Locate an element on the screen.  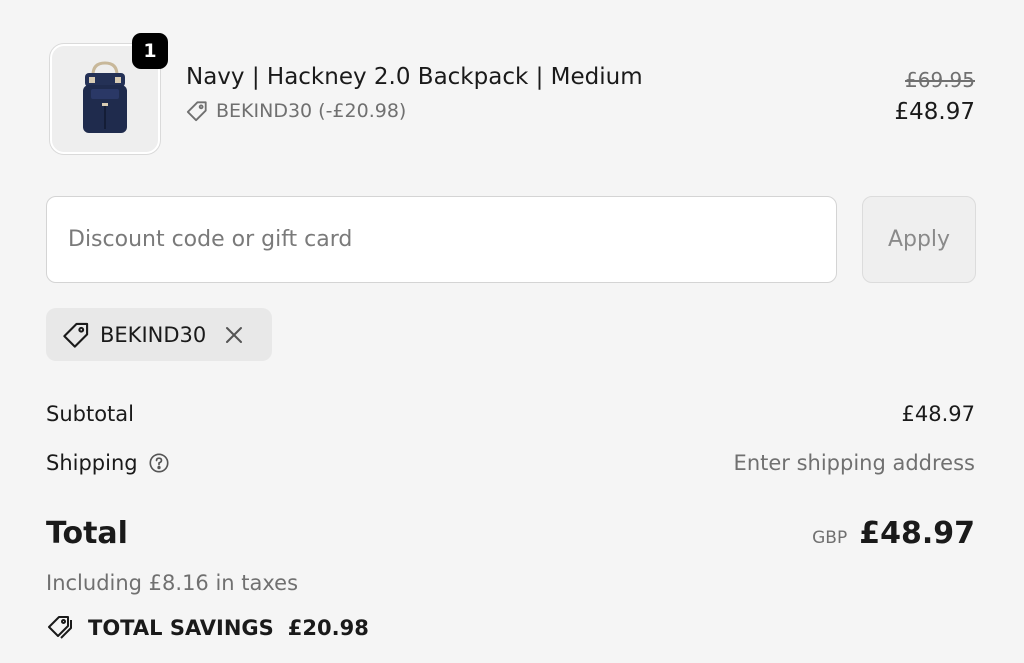
help-icon is located at coordinates (159, 463).